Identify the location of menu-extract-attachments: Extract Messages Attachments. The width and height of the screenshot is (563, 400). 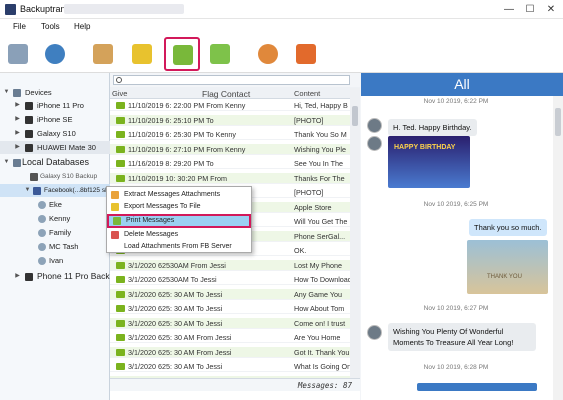
(179, 195).